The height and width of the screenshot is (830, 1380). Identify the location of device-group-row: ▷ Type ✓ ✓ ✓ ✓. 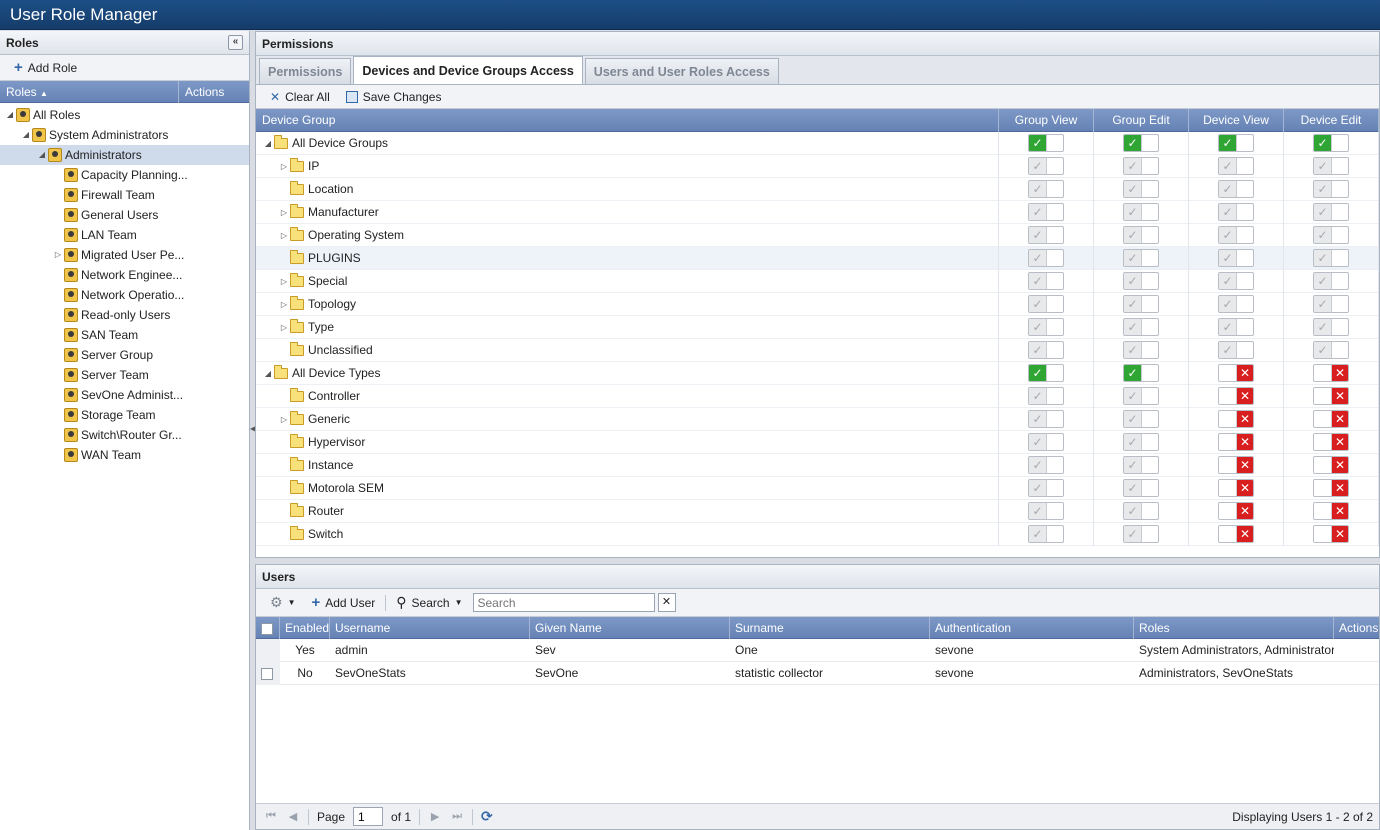
(817, 327).